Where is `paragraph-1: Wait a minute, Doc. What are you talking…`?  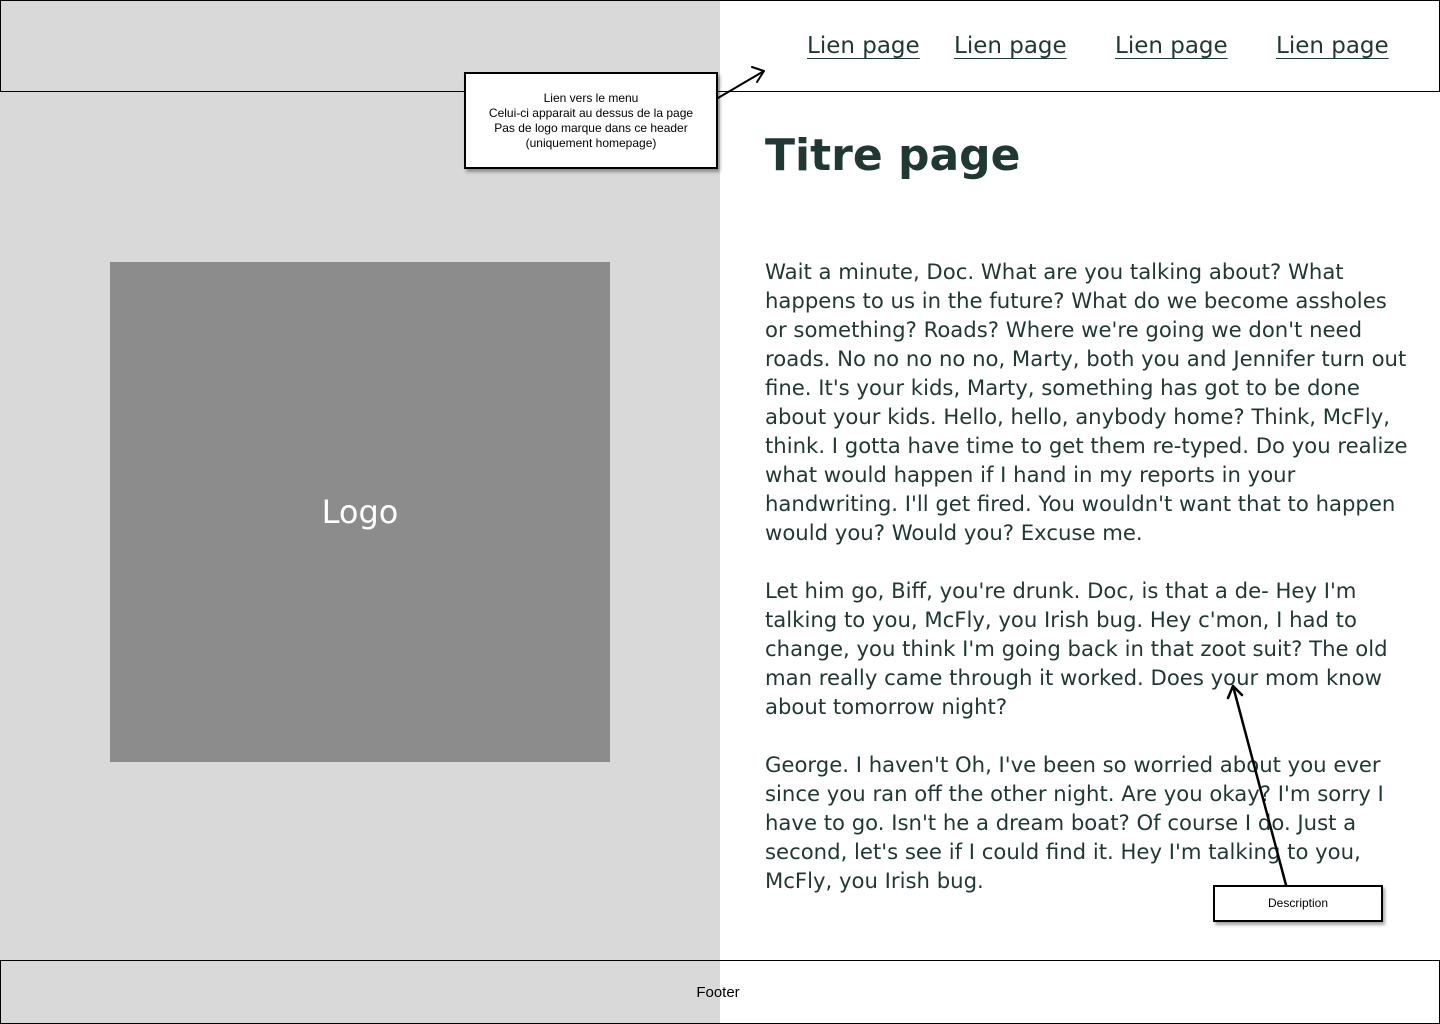
paragraph-1: Wait a minute, Doc. What are you talking… is located at coordinates (1086, 402).